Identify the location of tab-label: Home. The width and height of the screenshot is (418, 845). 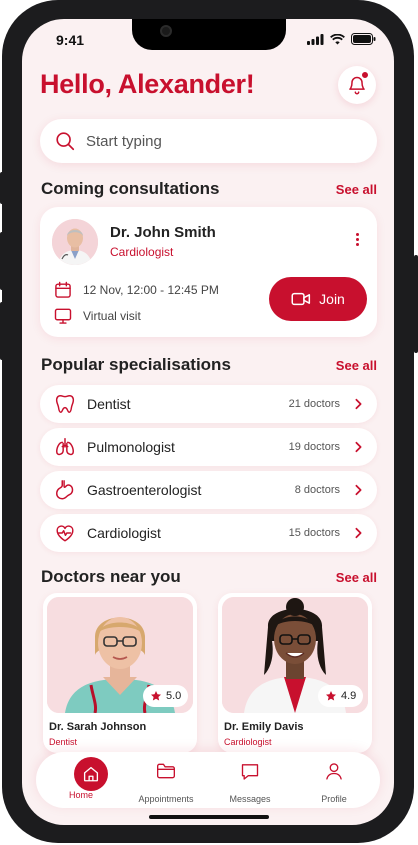
(80, 795).